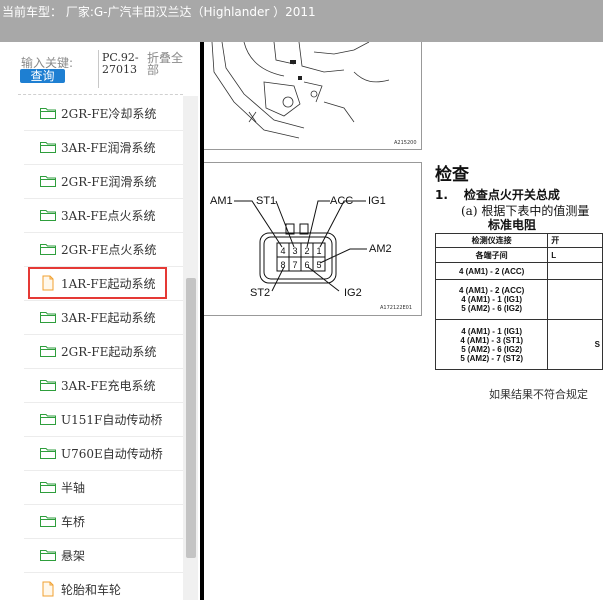  I want to click on tree-item-label: 3AR-FE点火系统, so click(108, 215).